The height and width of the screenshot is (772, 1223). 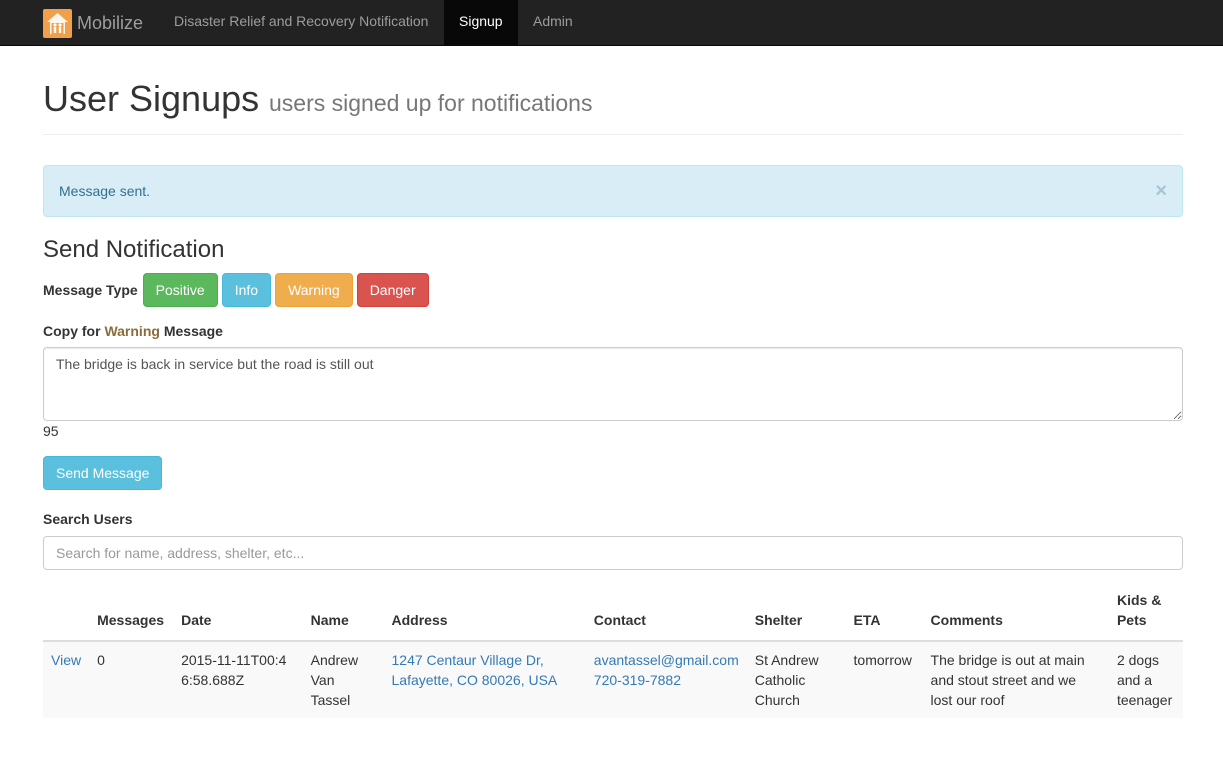 I want to click on contact-cell: avantassel@gmail.com 720-319-7882, so click(x=666, y=679).